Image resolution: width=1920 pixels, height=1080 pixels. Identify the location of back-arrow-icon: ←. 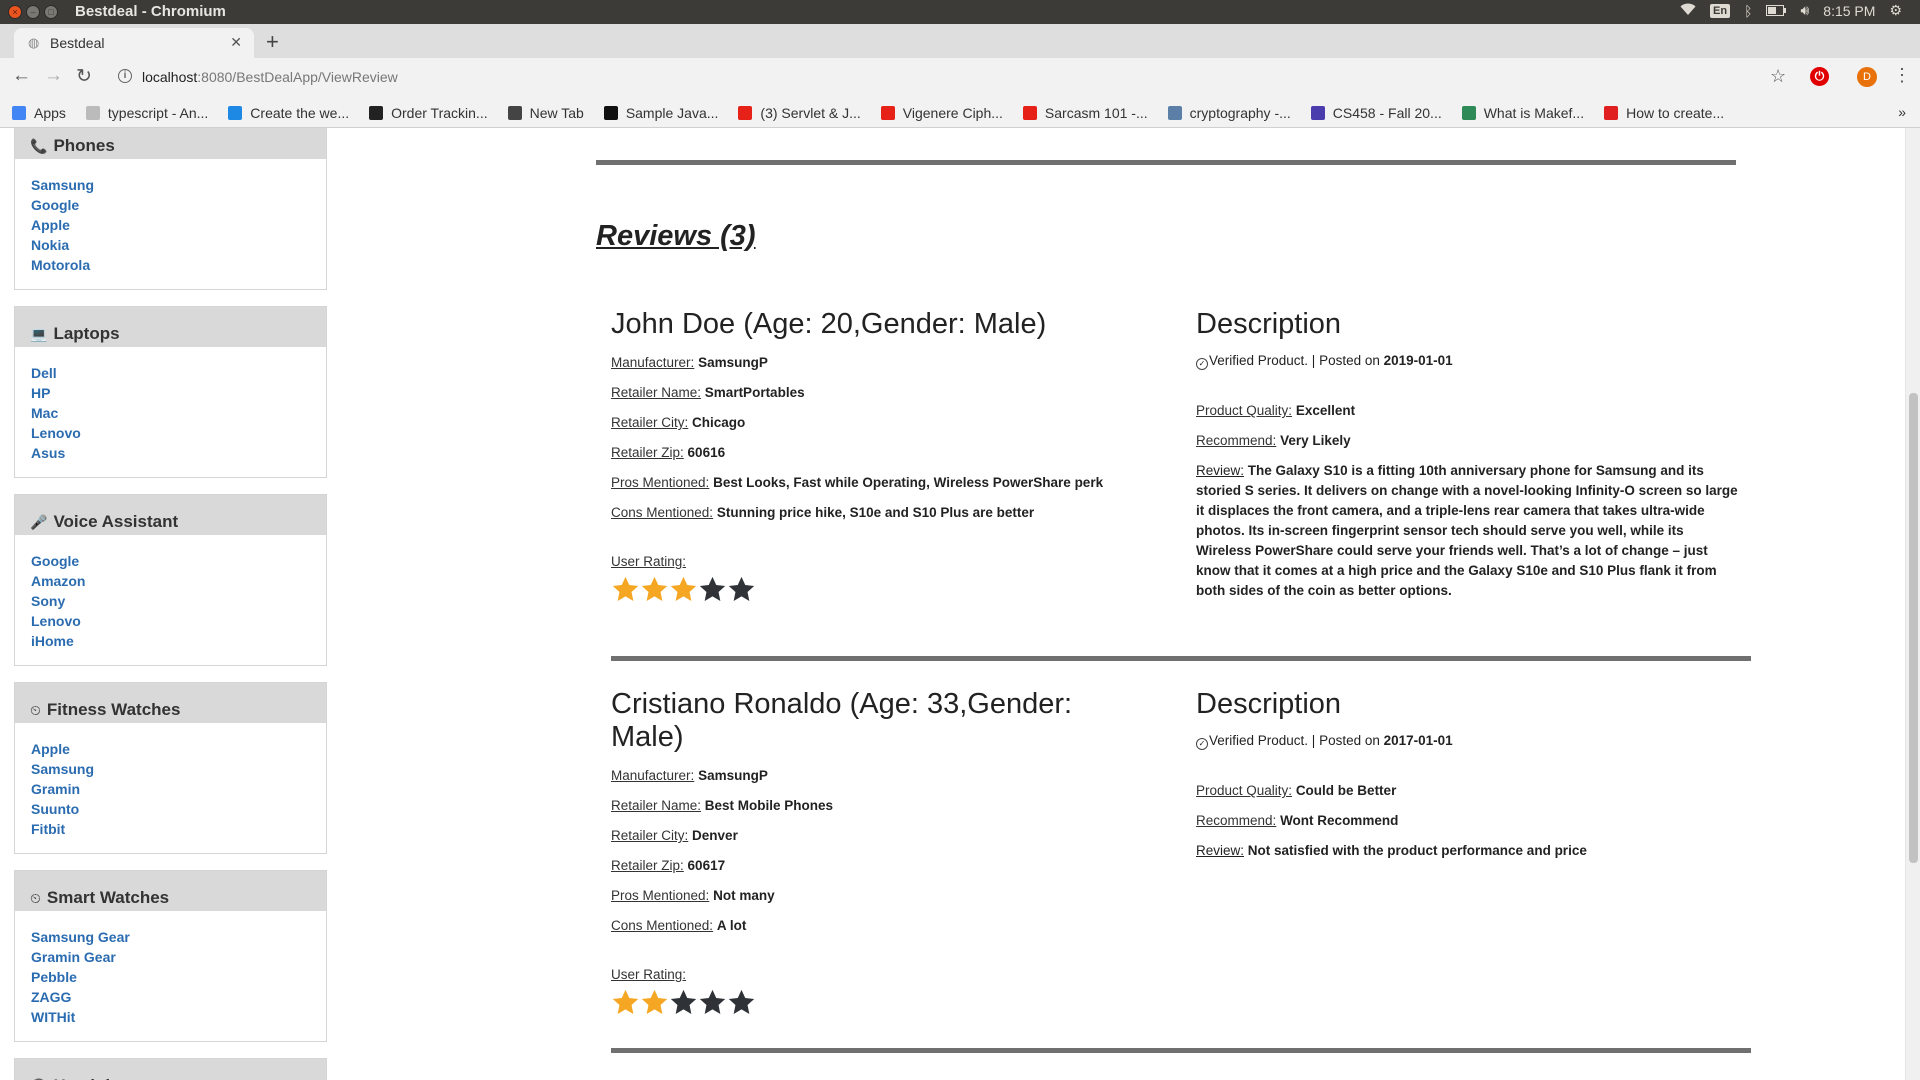
(21, 76).